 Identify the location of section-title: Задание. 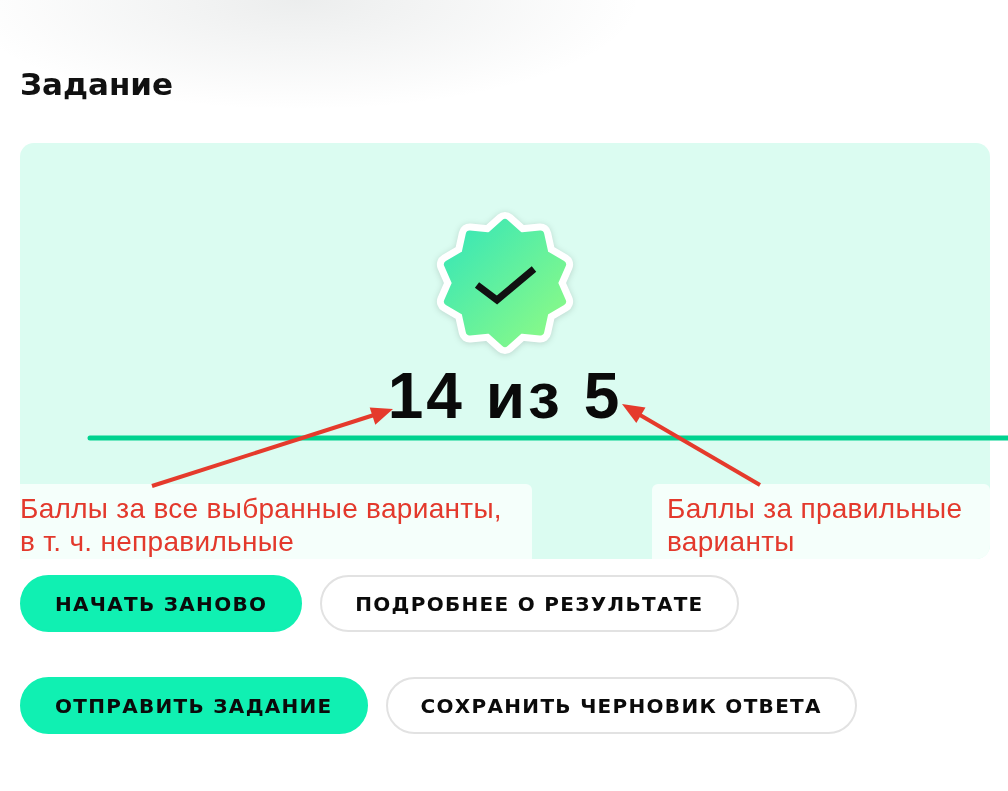
(97, 84).